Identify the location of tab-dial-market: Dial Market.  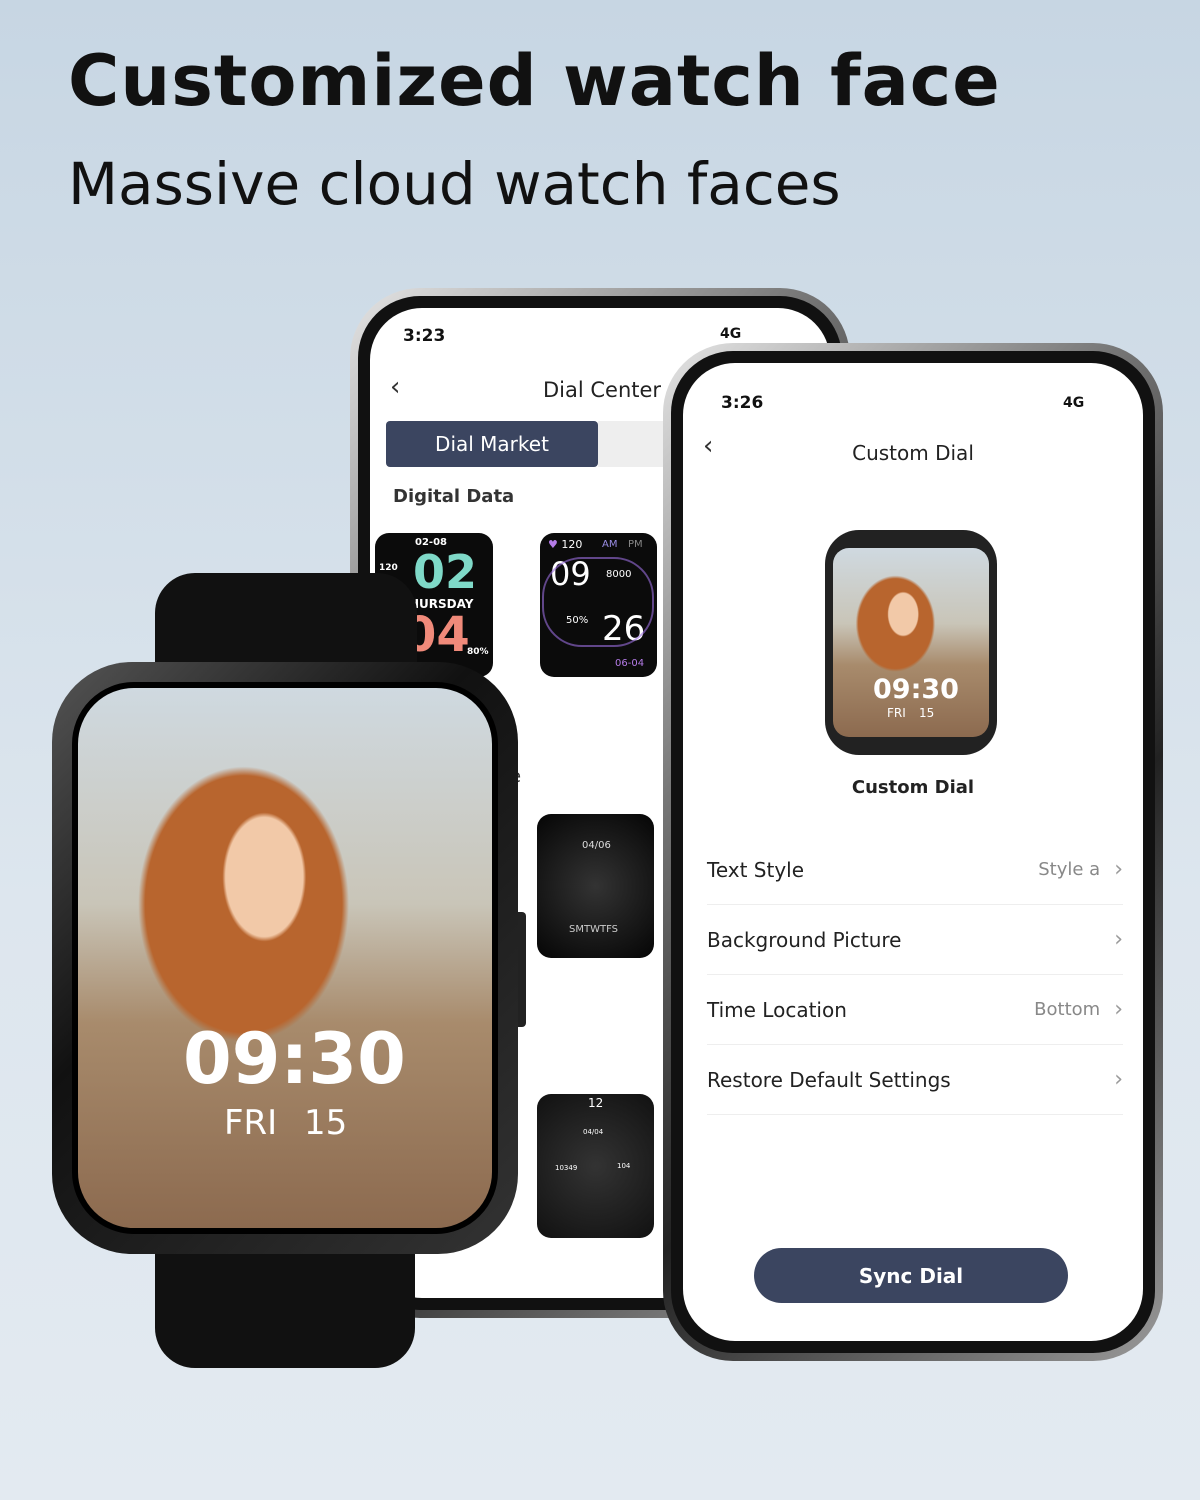
(492, 444).